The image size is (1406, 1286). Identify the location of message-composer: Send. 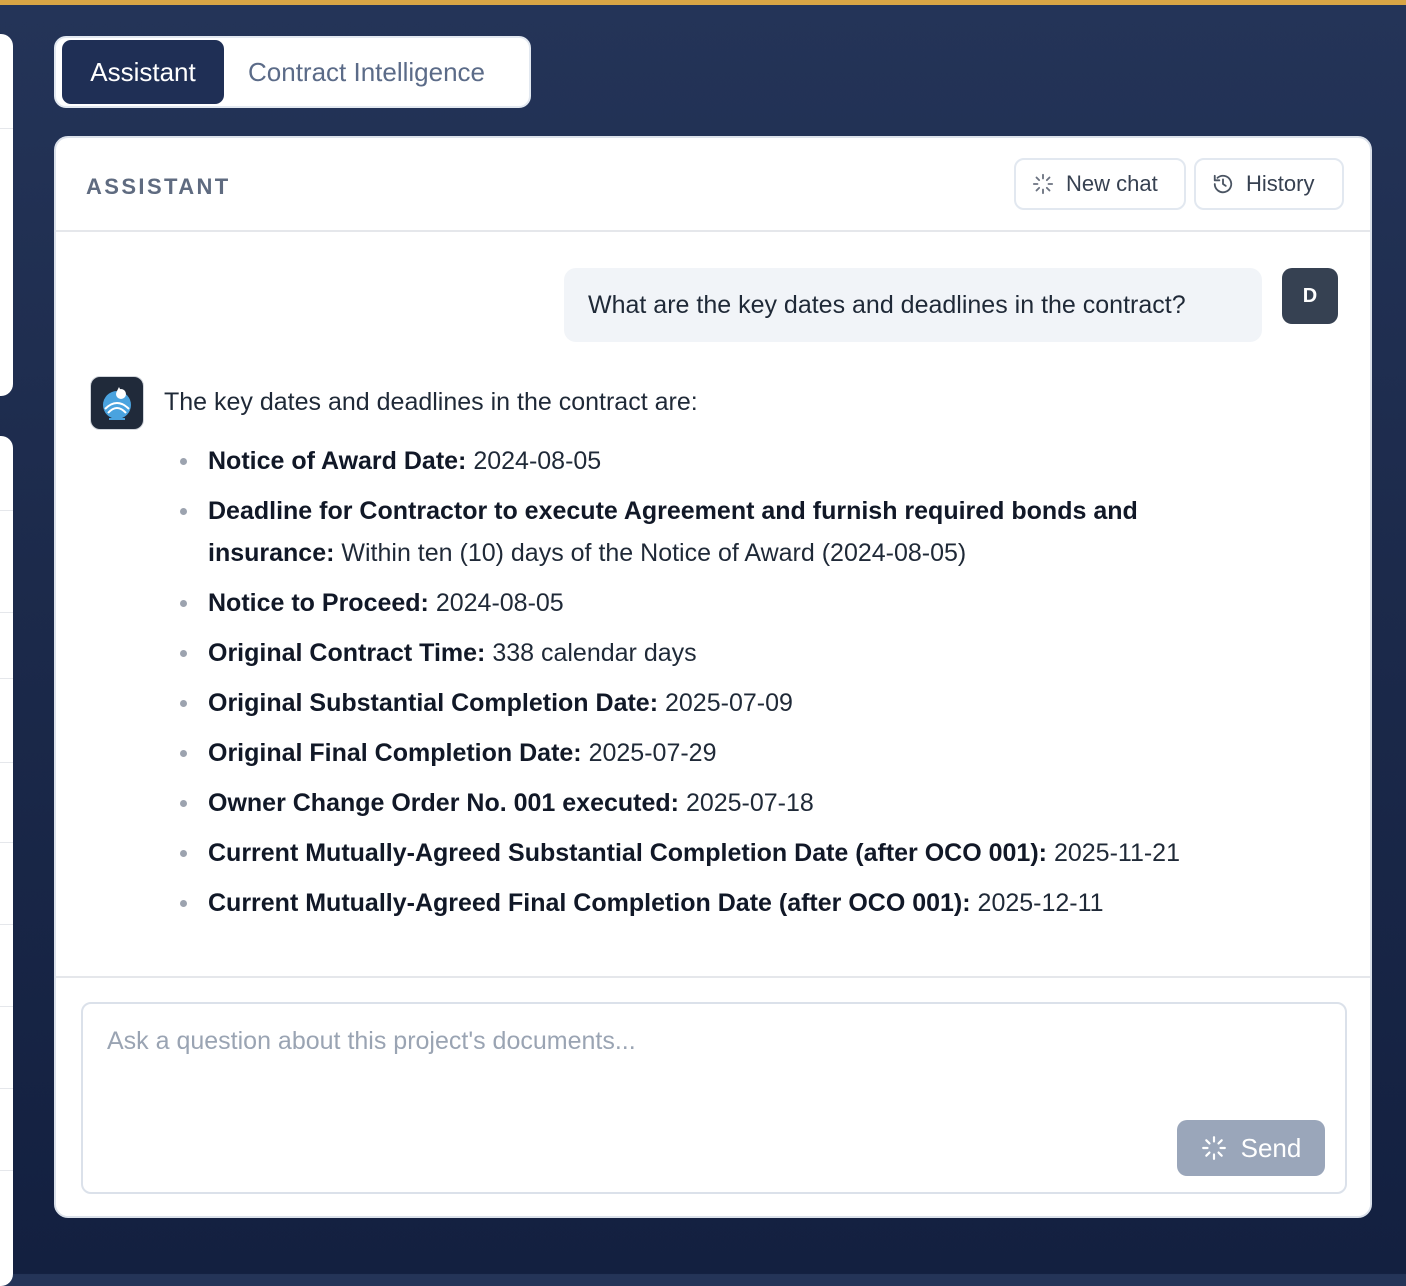
(714, 1098).